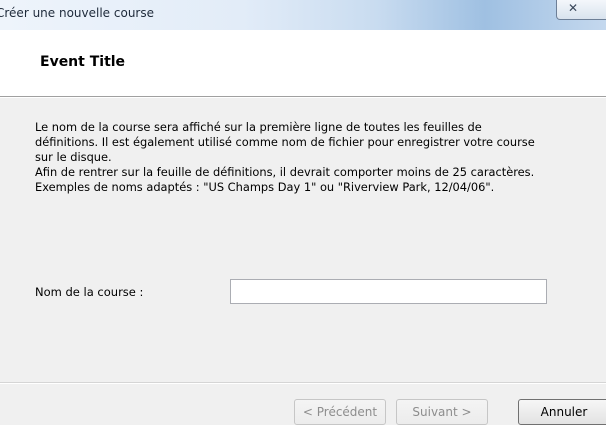  What do you see at coordinates (581, 10) in the screenshot?
I see `close-button: ✕` at bounding box center [581, 10].